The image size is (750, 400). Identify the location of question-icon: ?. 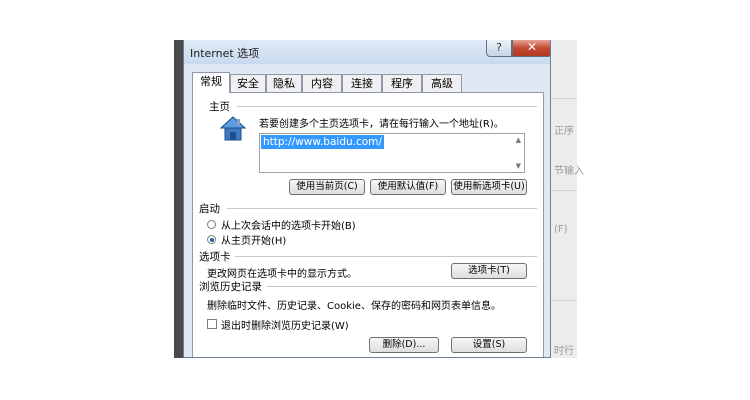
(499, 47).